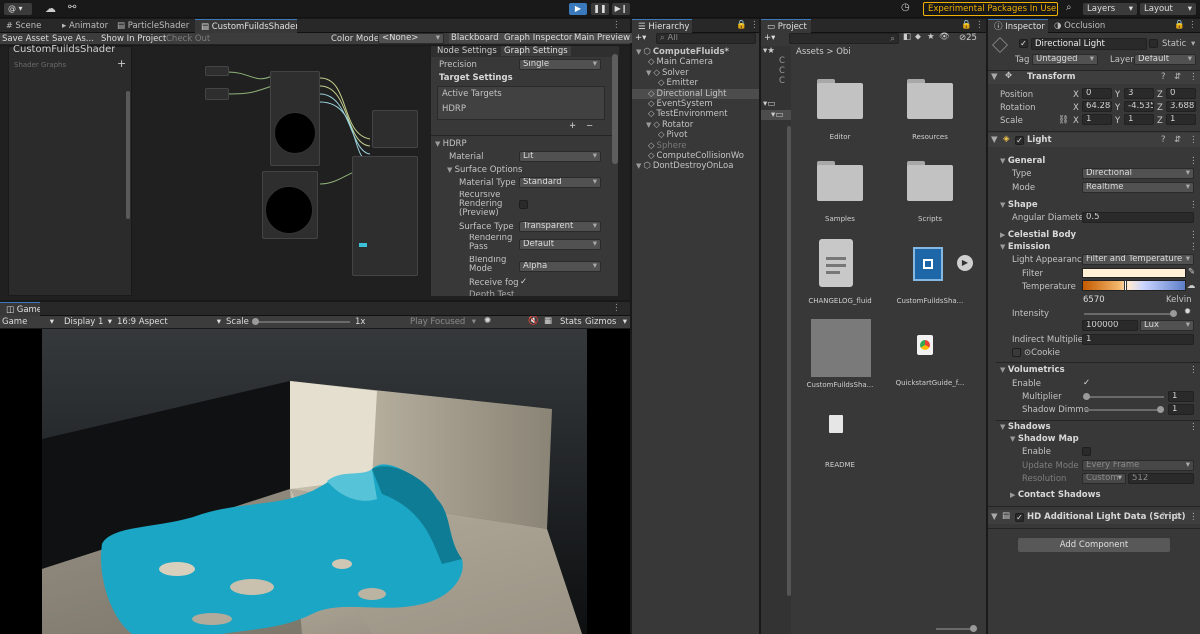 Image resolution: width=1200 pixels, height=634 pixels. Describe the element at coordinates (1117, 121) in the screenshot. I see `axis-label: Y` at that location.